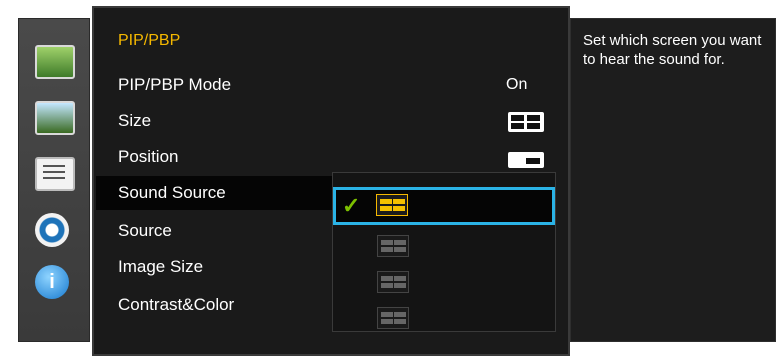 This screenshot has width=776, height=362. What do you see at coordinates (214, 231) in the screenshot?
I see `menu-item-source: Source` at bounding box center [214, 231].